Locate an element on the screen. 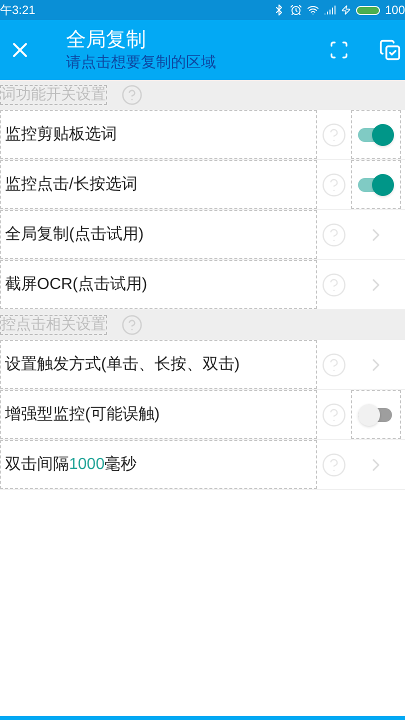 This screenshot has width=405, height=720. copy-icon is located at coordinates (390, 50).